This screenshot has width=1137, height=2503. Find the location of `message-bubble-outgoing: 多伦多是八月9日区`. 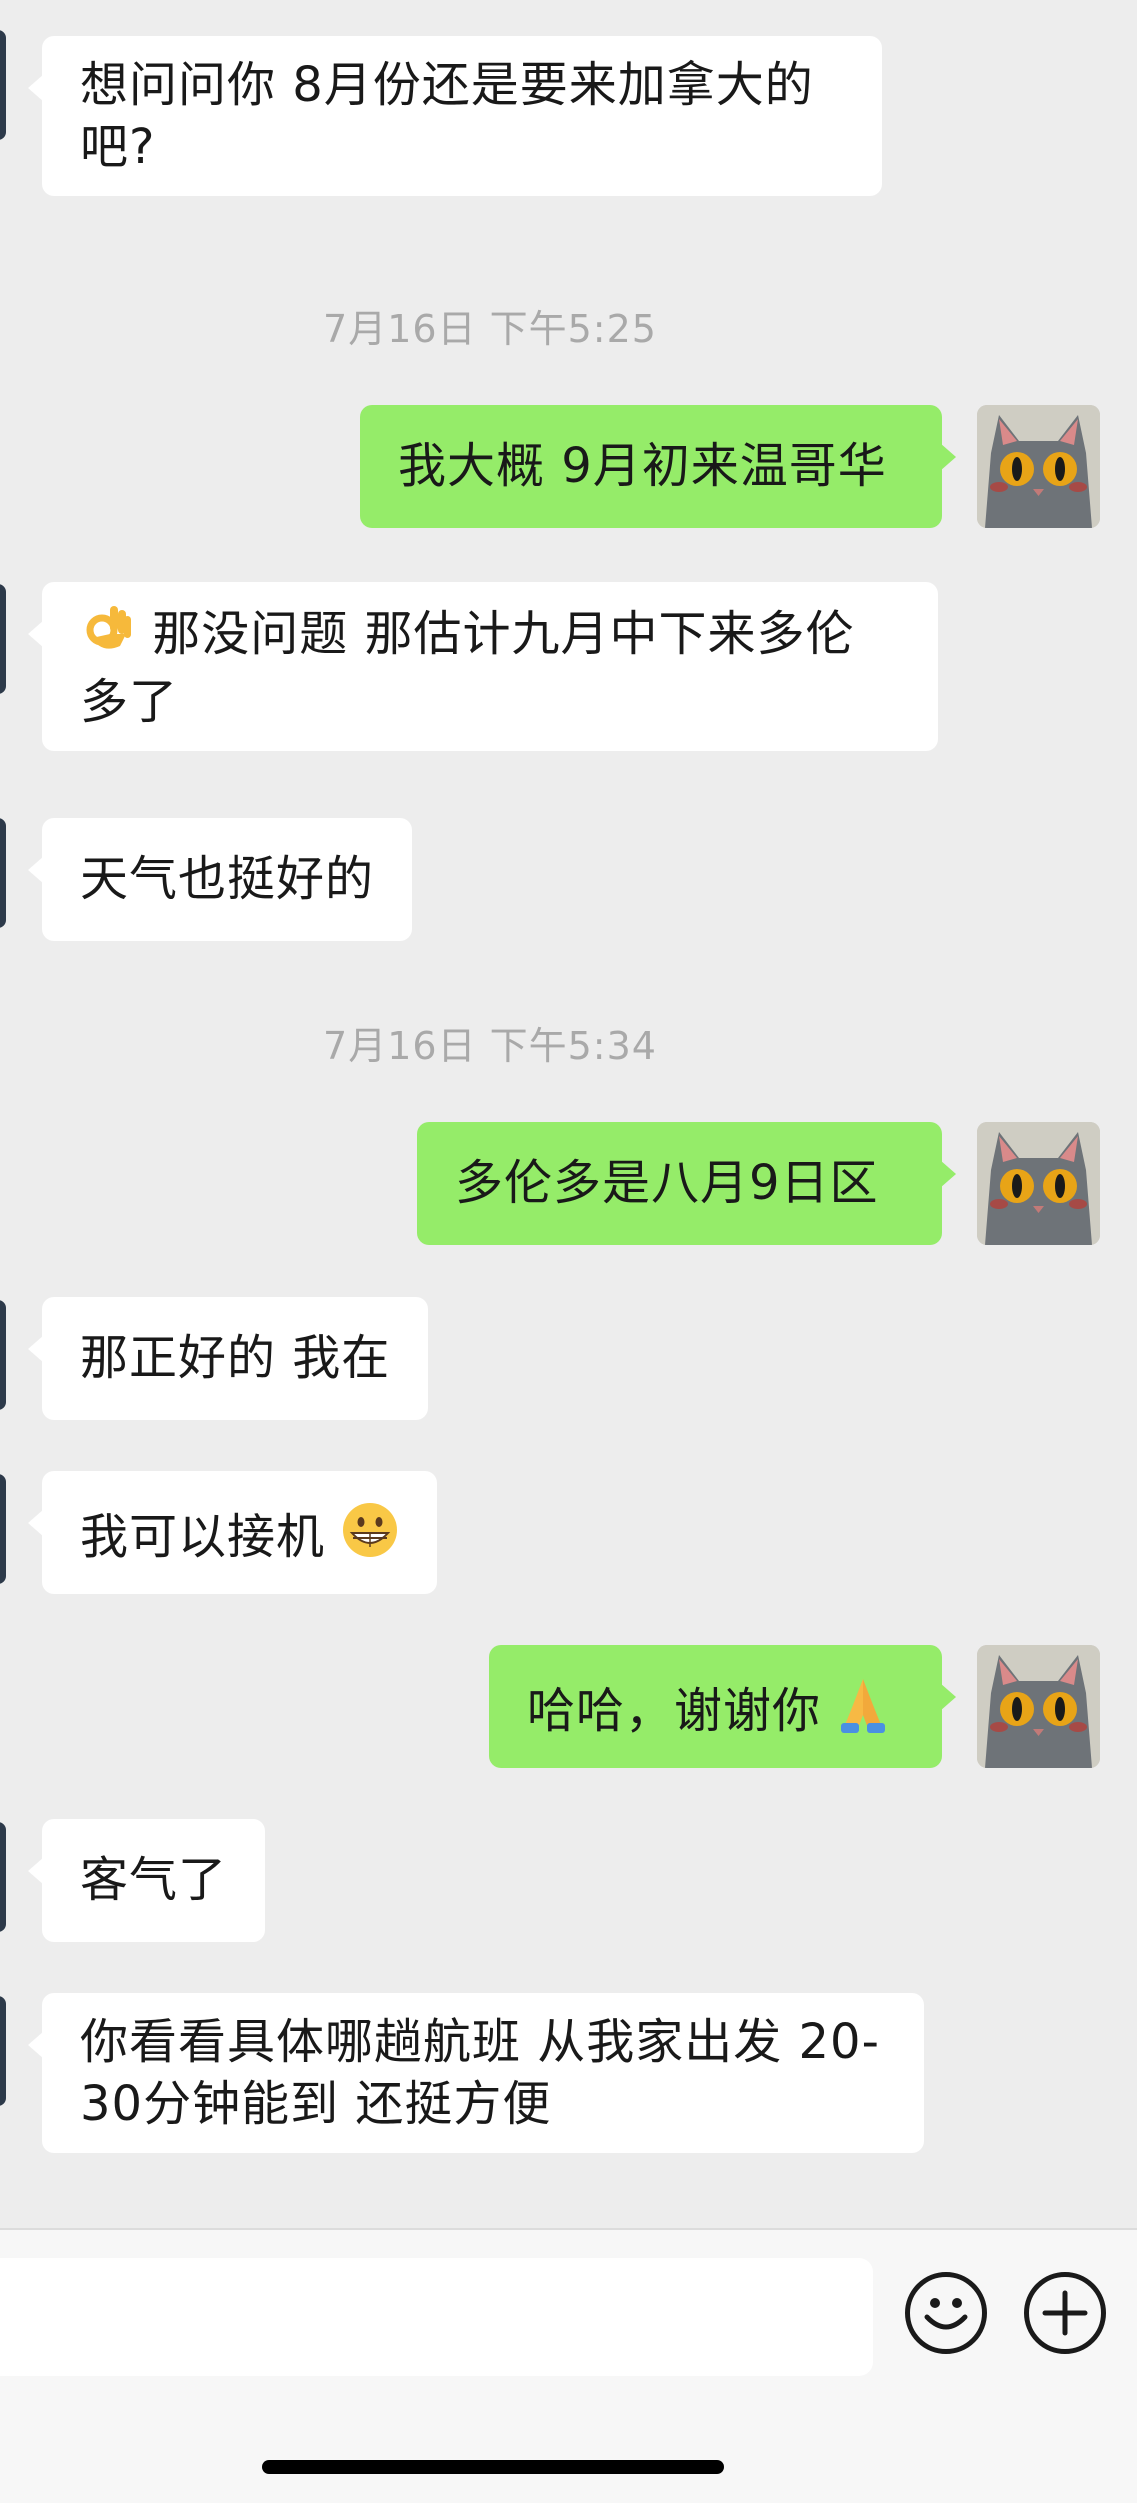

message-bubble-outgoing: 多伦多是八月9日区 is located at coordinates (686, 1183).